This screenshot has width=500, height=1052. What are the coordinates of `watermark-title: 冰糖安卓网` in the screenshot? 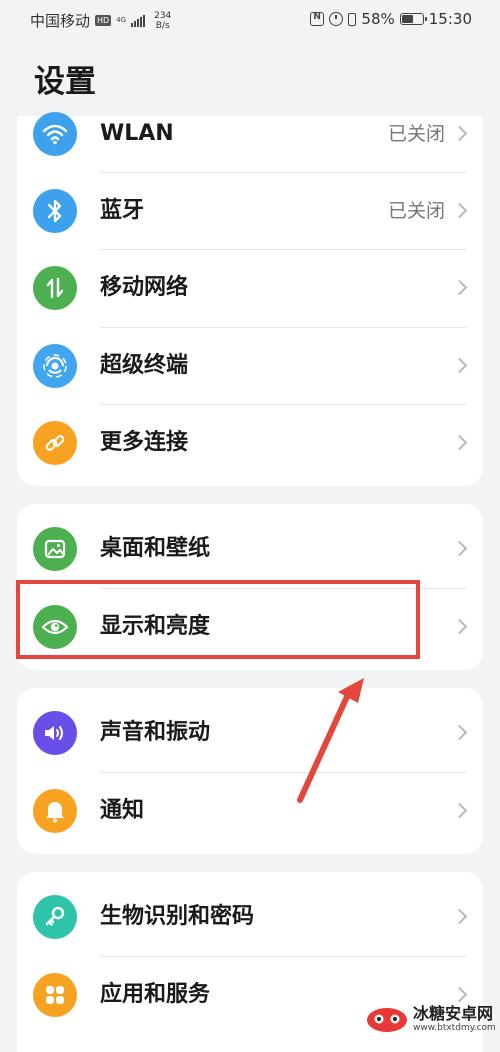 It's located at (453, 1013).